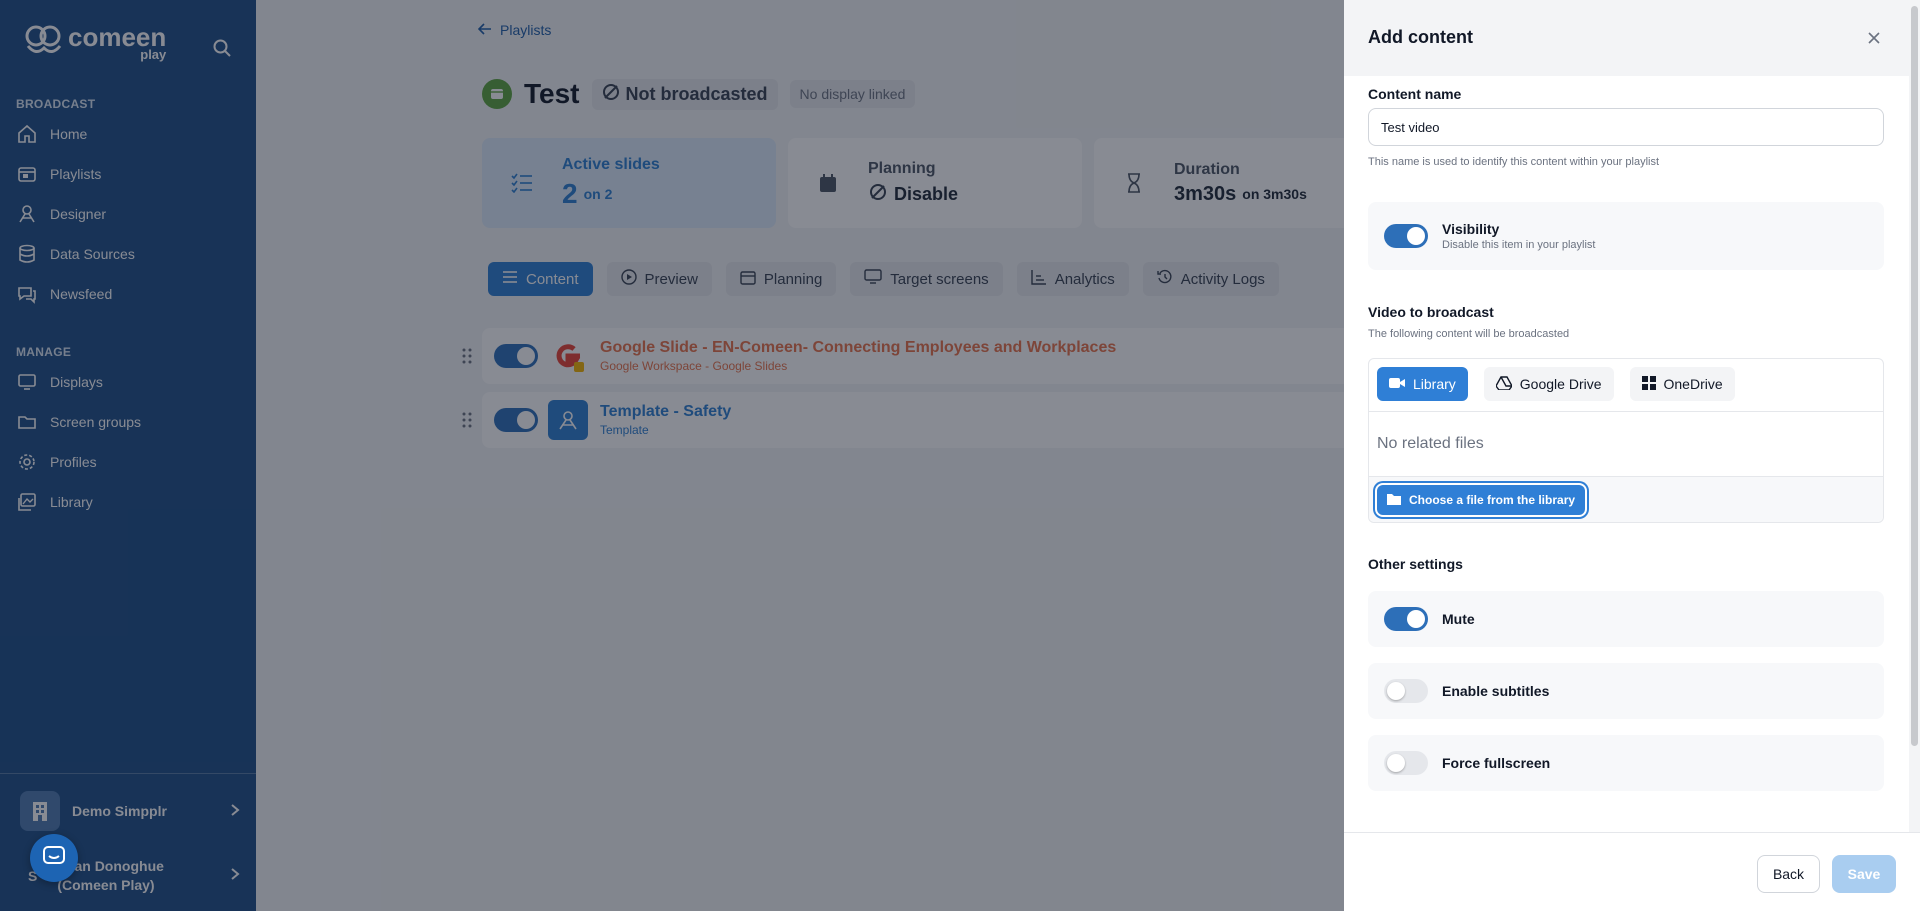 This screenshot has width=1920, height=911. What do you see at coordinates (1864, 874) in the screenshot?
I see `save-button: Save` at bounding box center [1864, 874].